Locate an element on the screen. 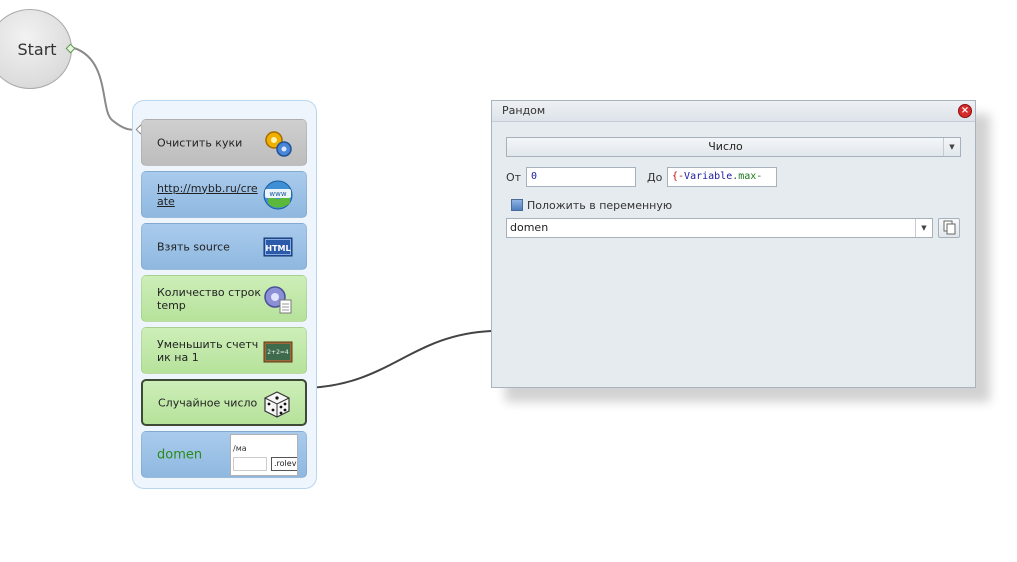 The width and height of the screenshot is (1017, 562). html-icon: HTML is located at coordinates (278, 246).